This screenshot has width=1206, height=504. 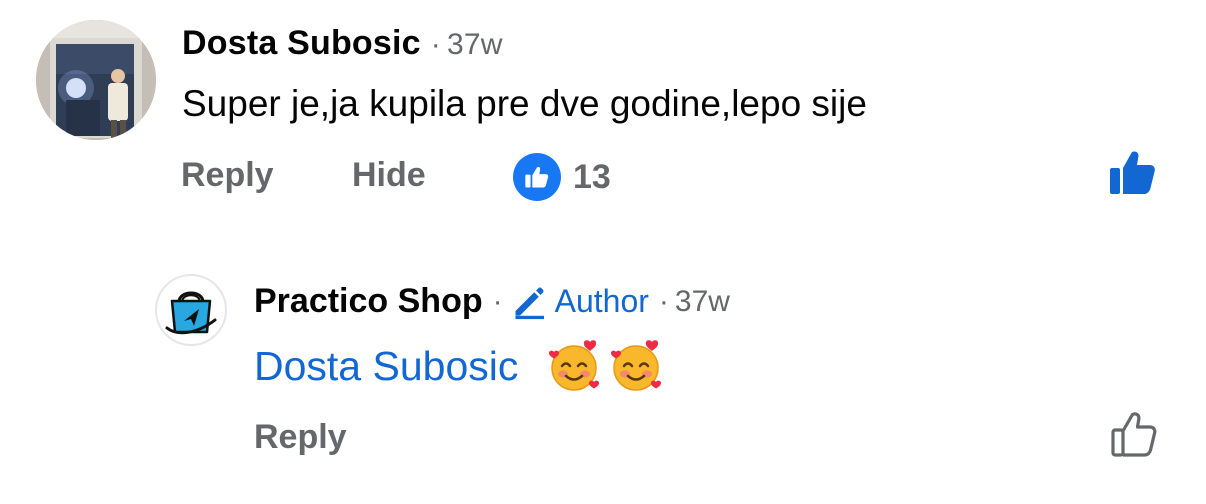 I want to click on hide-button: Hide, so click(x=389, y=175).